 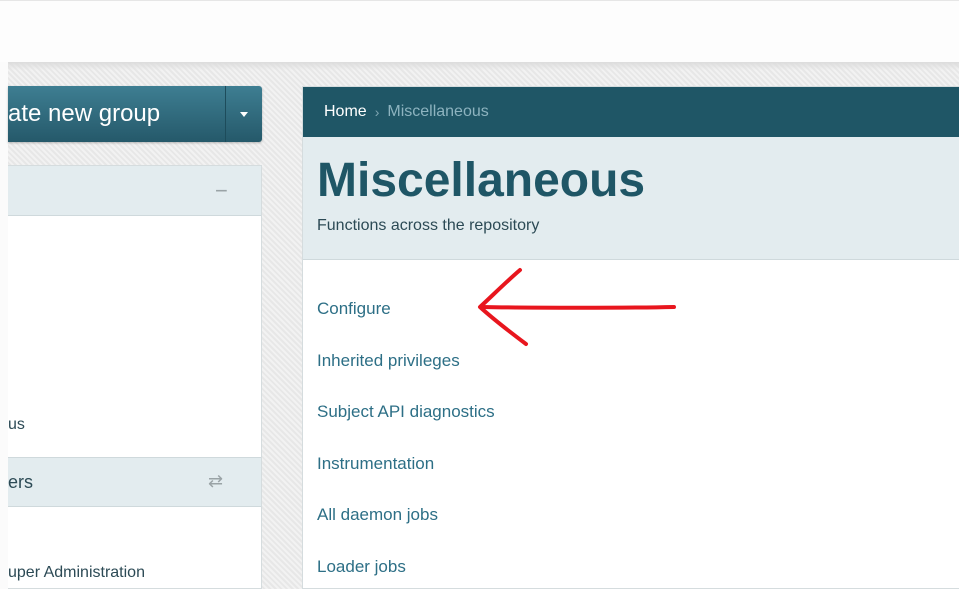 What do you see at coordinates (21, 482) in the screenshot?
I see `left-subheader-label: ers` at bounding box center [21, 482].